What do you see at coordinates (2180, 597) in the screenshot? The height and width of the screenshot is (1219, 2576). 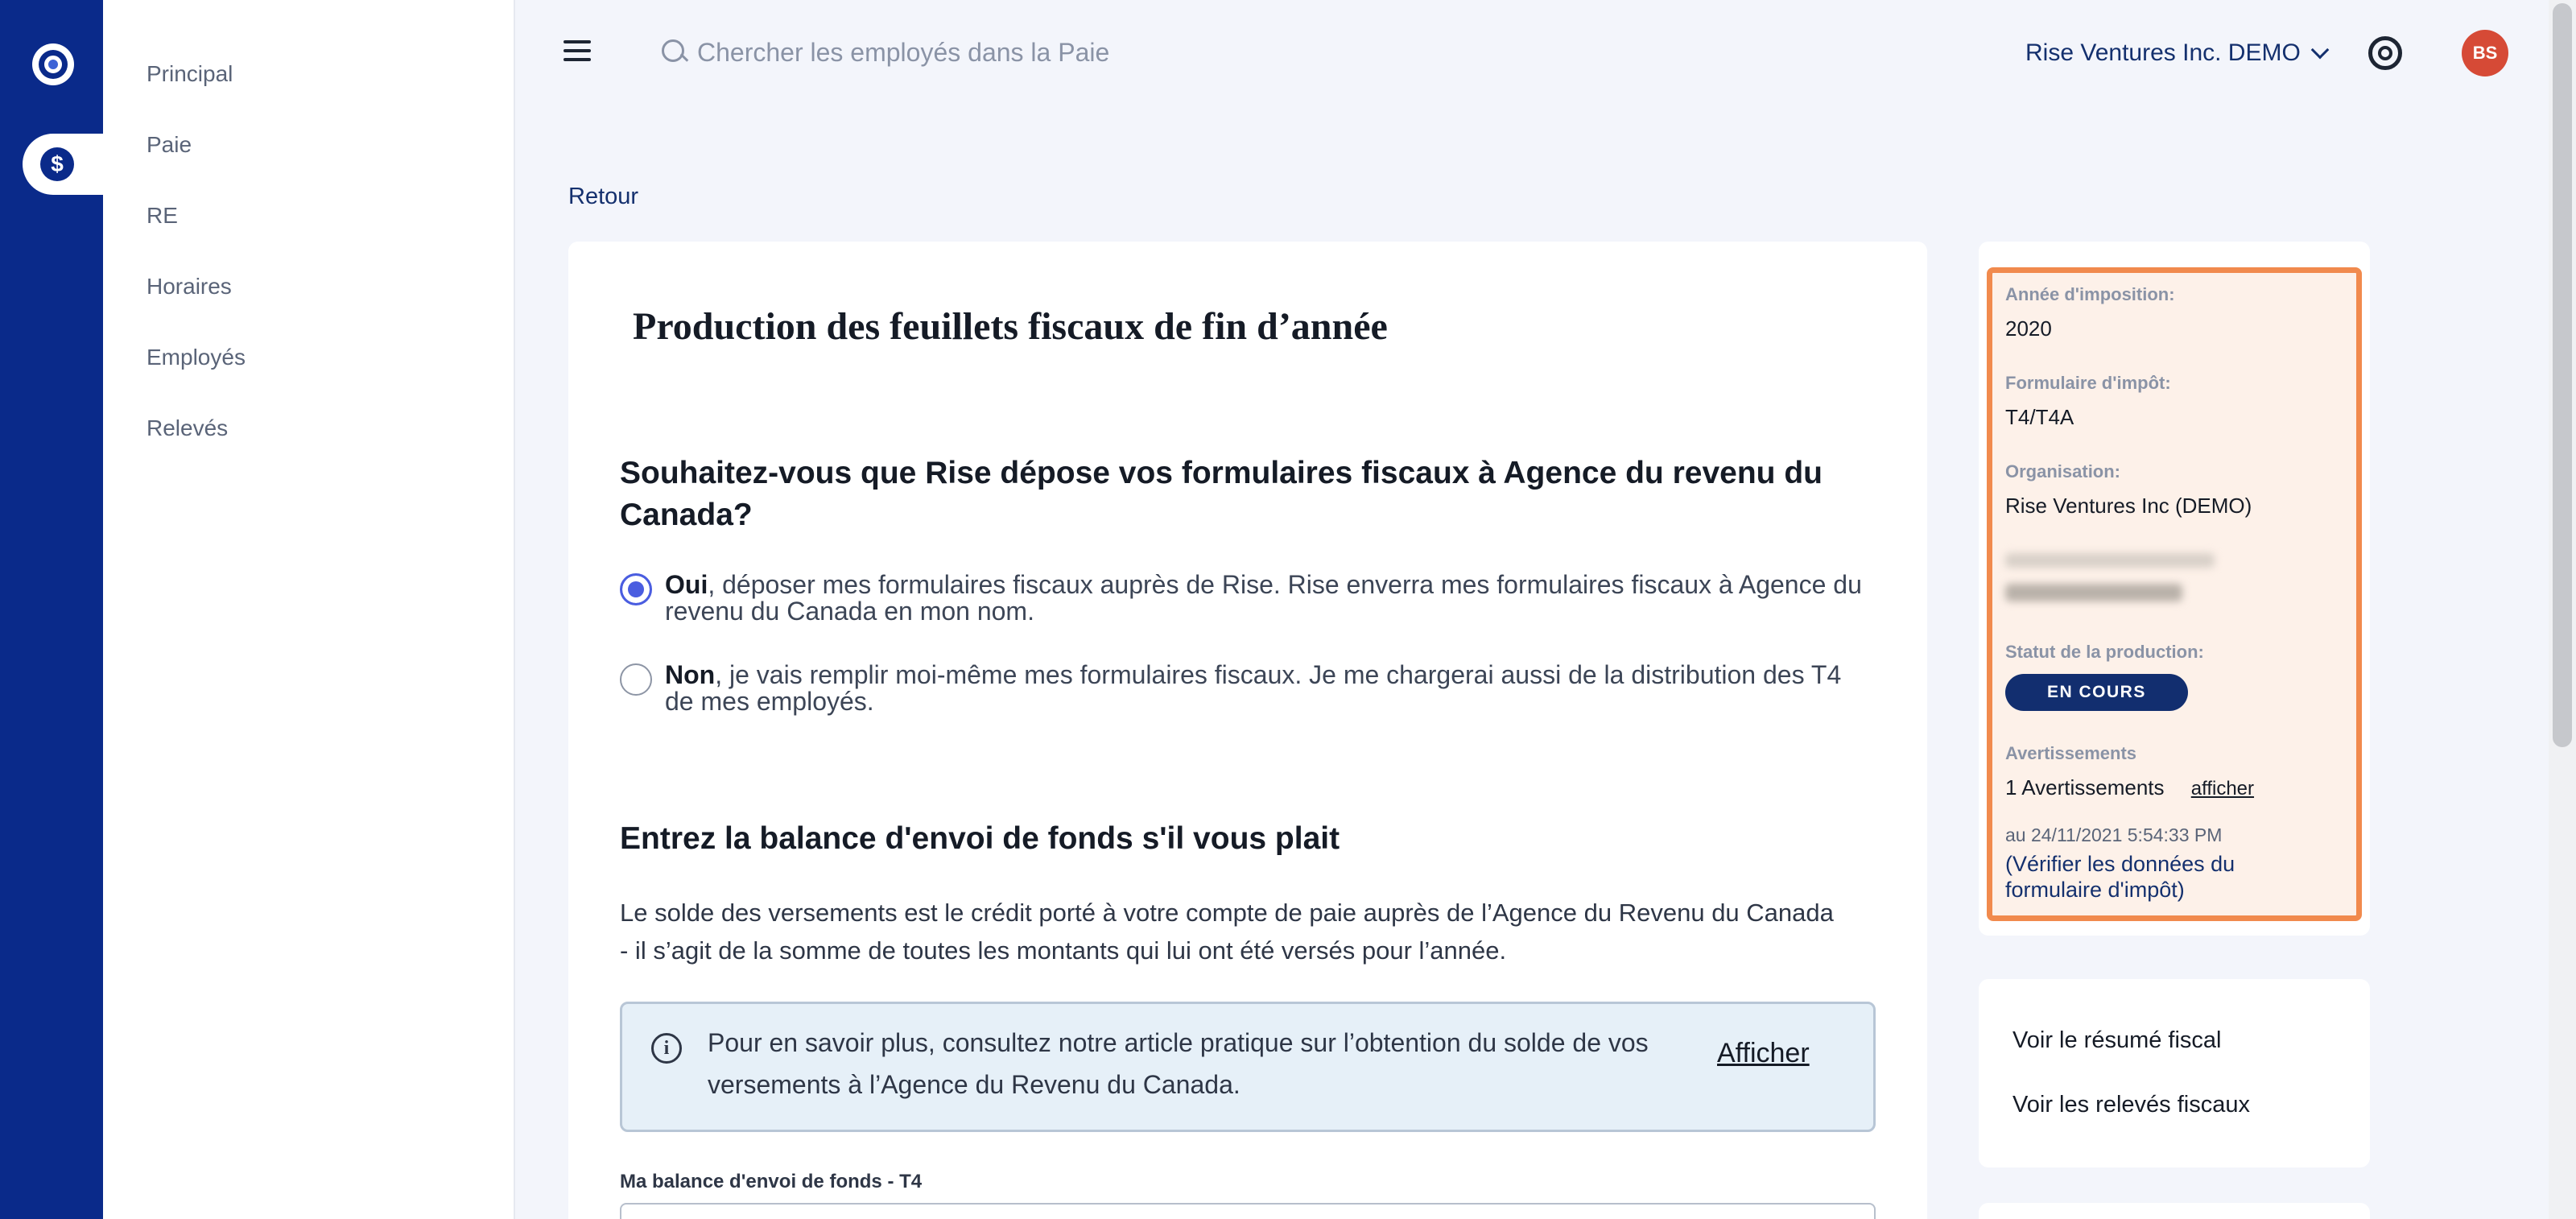 I see `redacted-field` at bounding box center [2180, 597].